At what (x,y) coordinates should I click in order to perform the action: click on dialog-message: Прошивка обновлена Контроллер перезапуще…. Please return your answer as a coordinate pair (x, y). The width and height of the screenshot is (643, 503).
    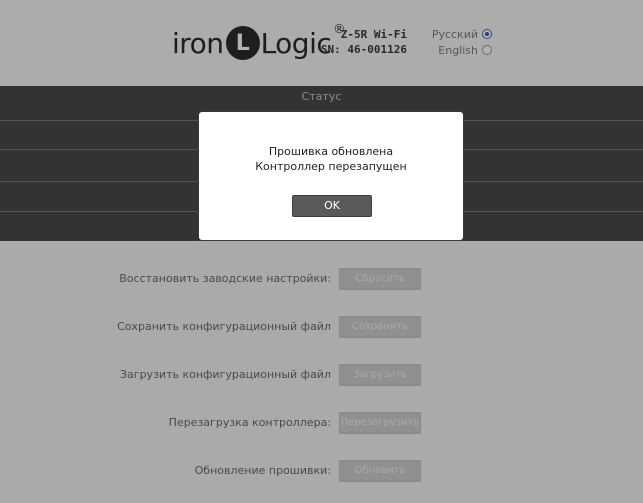
    Looking at the image, I should click on (331, 159).